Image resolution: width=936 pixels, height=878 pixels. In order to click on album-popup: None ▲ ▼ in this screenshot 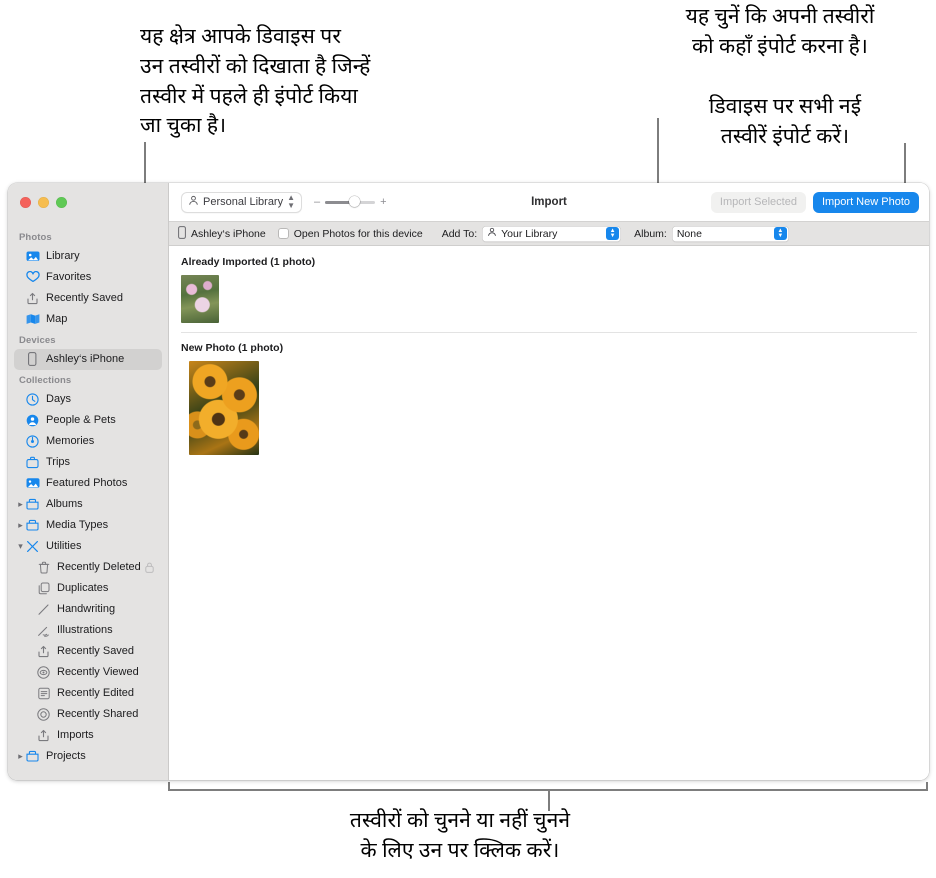, I will do `click(730, 233)`.